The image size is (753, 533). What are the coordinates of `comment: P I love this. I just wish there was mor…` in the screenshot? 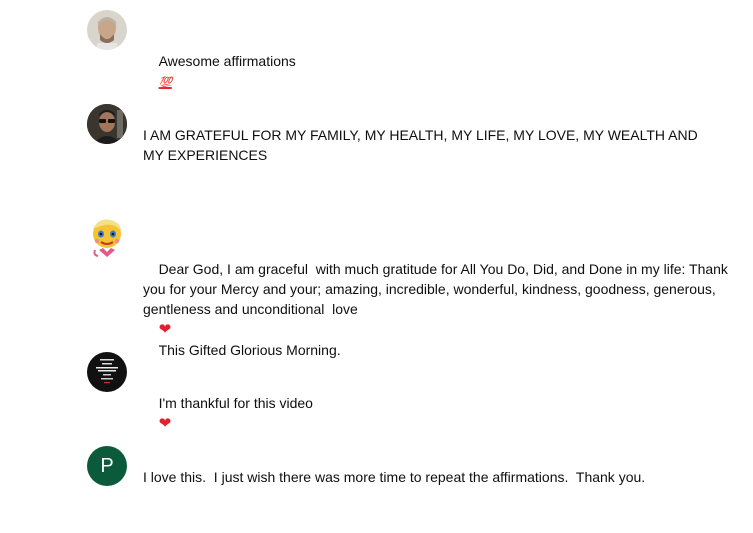 It's located at (417, 471).